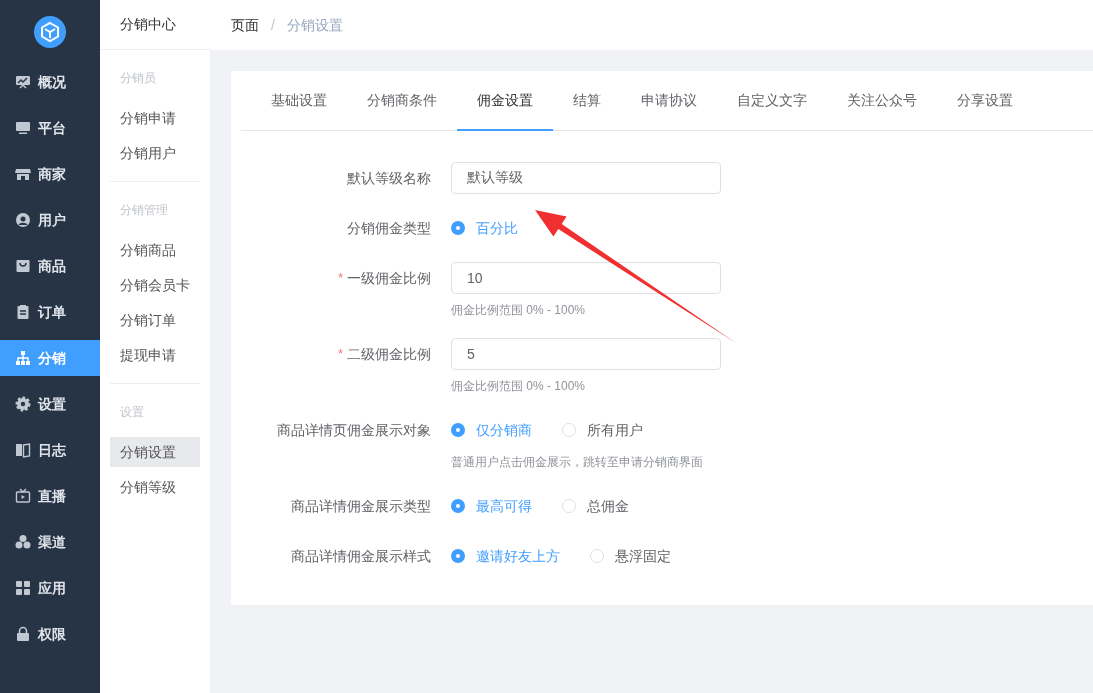 The image size is (1093, 693). Describe the element at coordinates (50, 128) in the screenshot. I see `nav-item: 平台` at that location.